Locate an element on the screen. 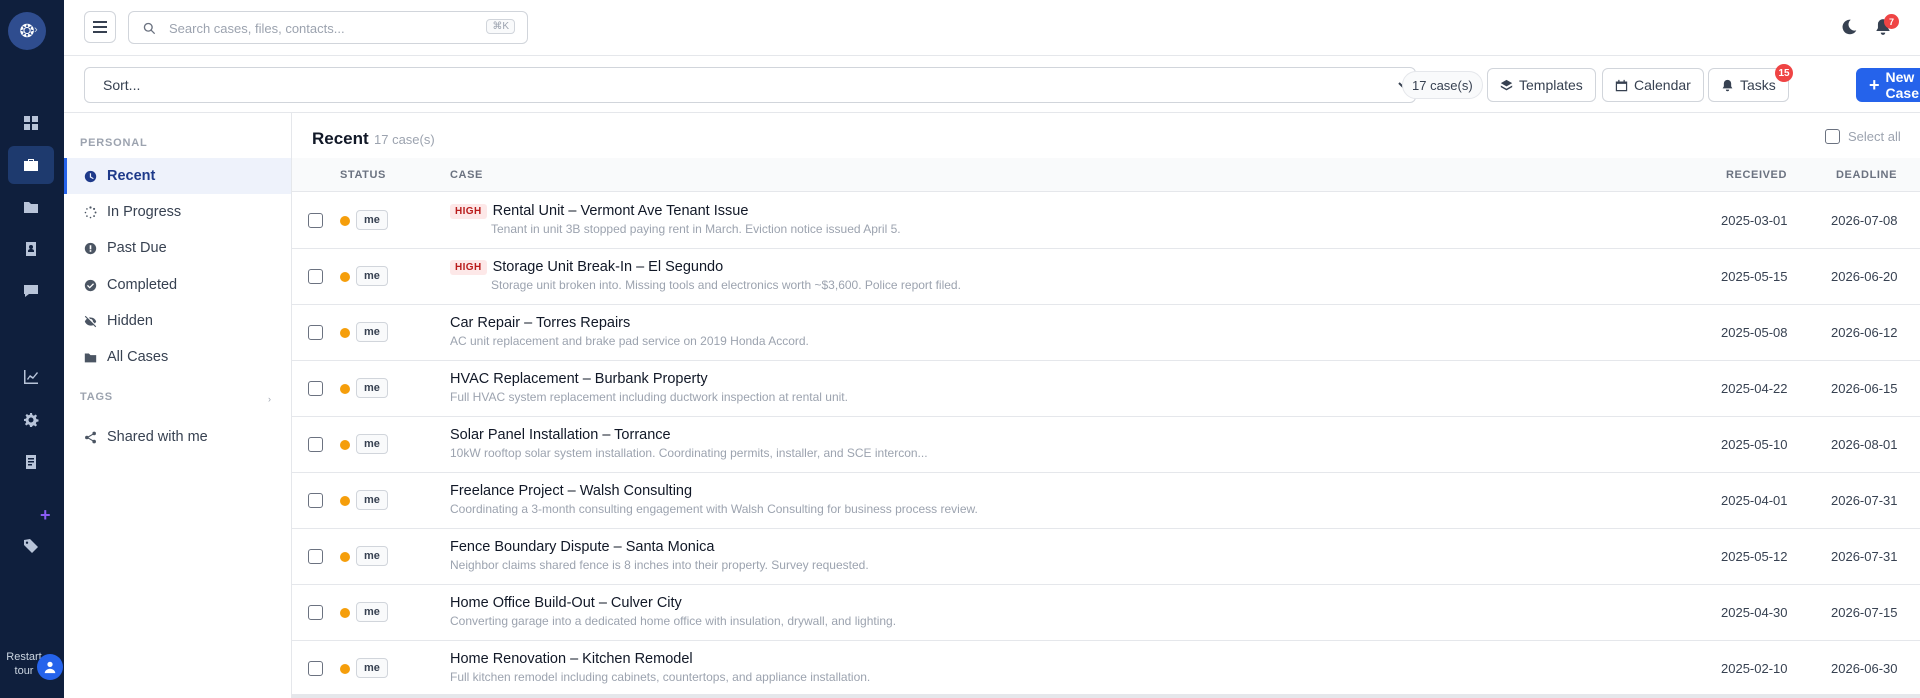 The height and width of the screenshot is (698, 1920). rail-settings is located at coordinates (31, 420).